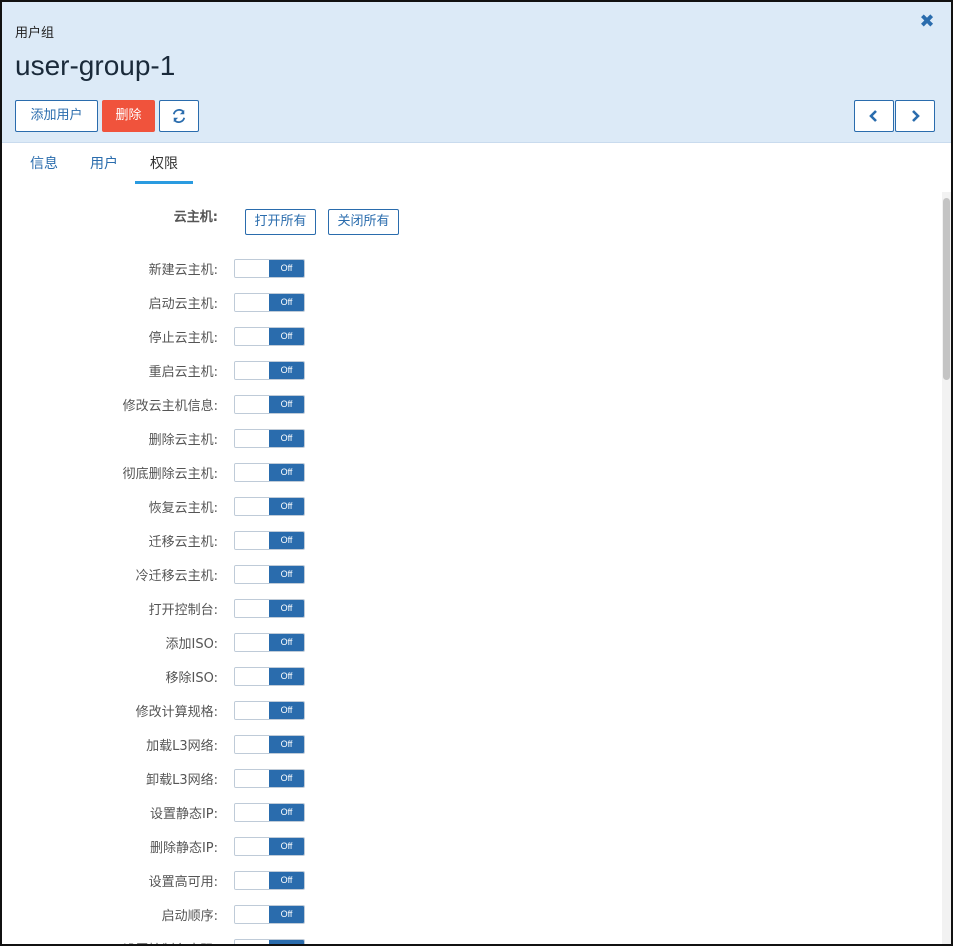 Image resolution: width=953 pixels, height=946 pixels. I want to click on scrollbar-thumb, so click(946, 289).